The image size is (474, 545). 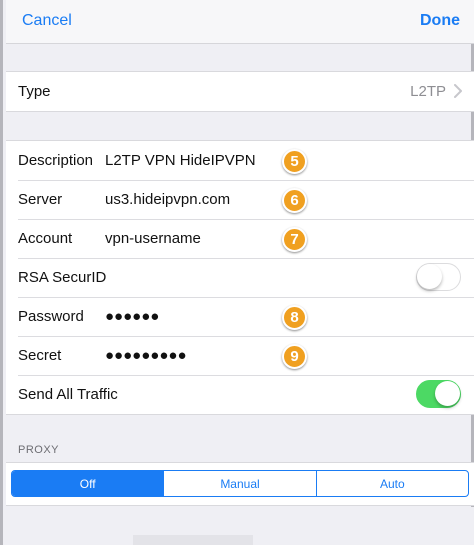 I want to click on send-all-traffic-toggle, so click(x=438, y=394).